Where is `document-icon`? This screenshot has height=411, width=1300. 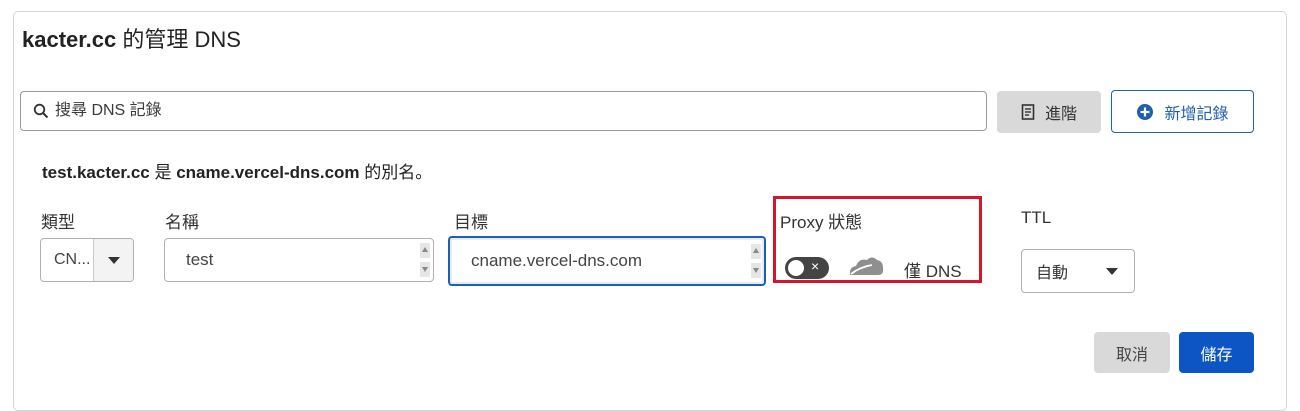
document-icon is located at coordinates (1028, 112).